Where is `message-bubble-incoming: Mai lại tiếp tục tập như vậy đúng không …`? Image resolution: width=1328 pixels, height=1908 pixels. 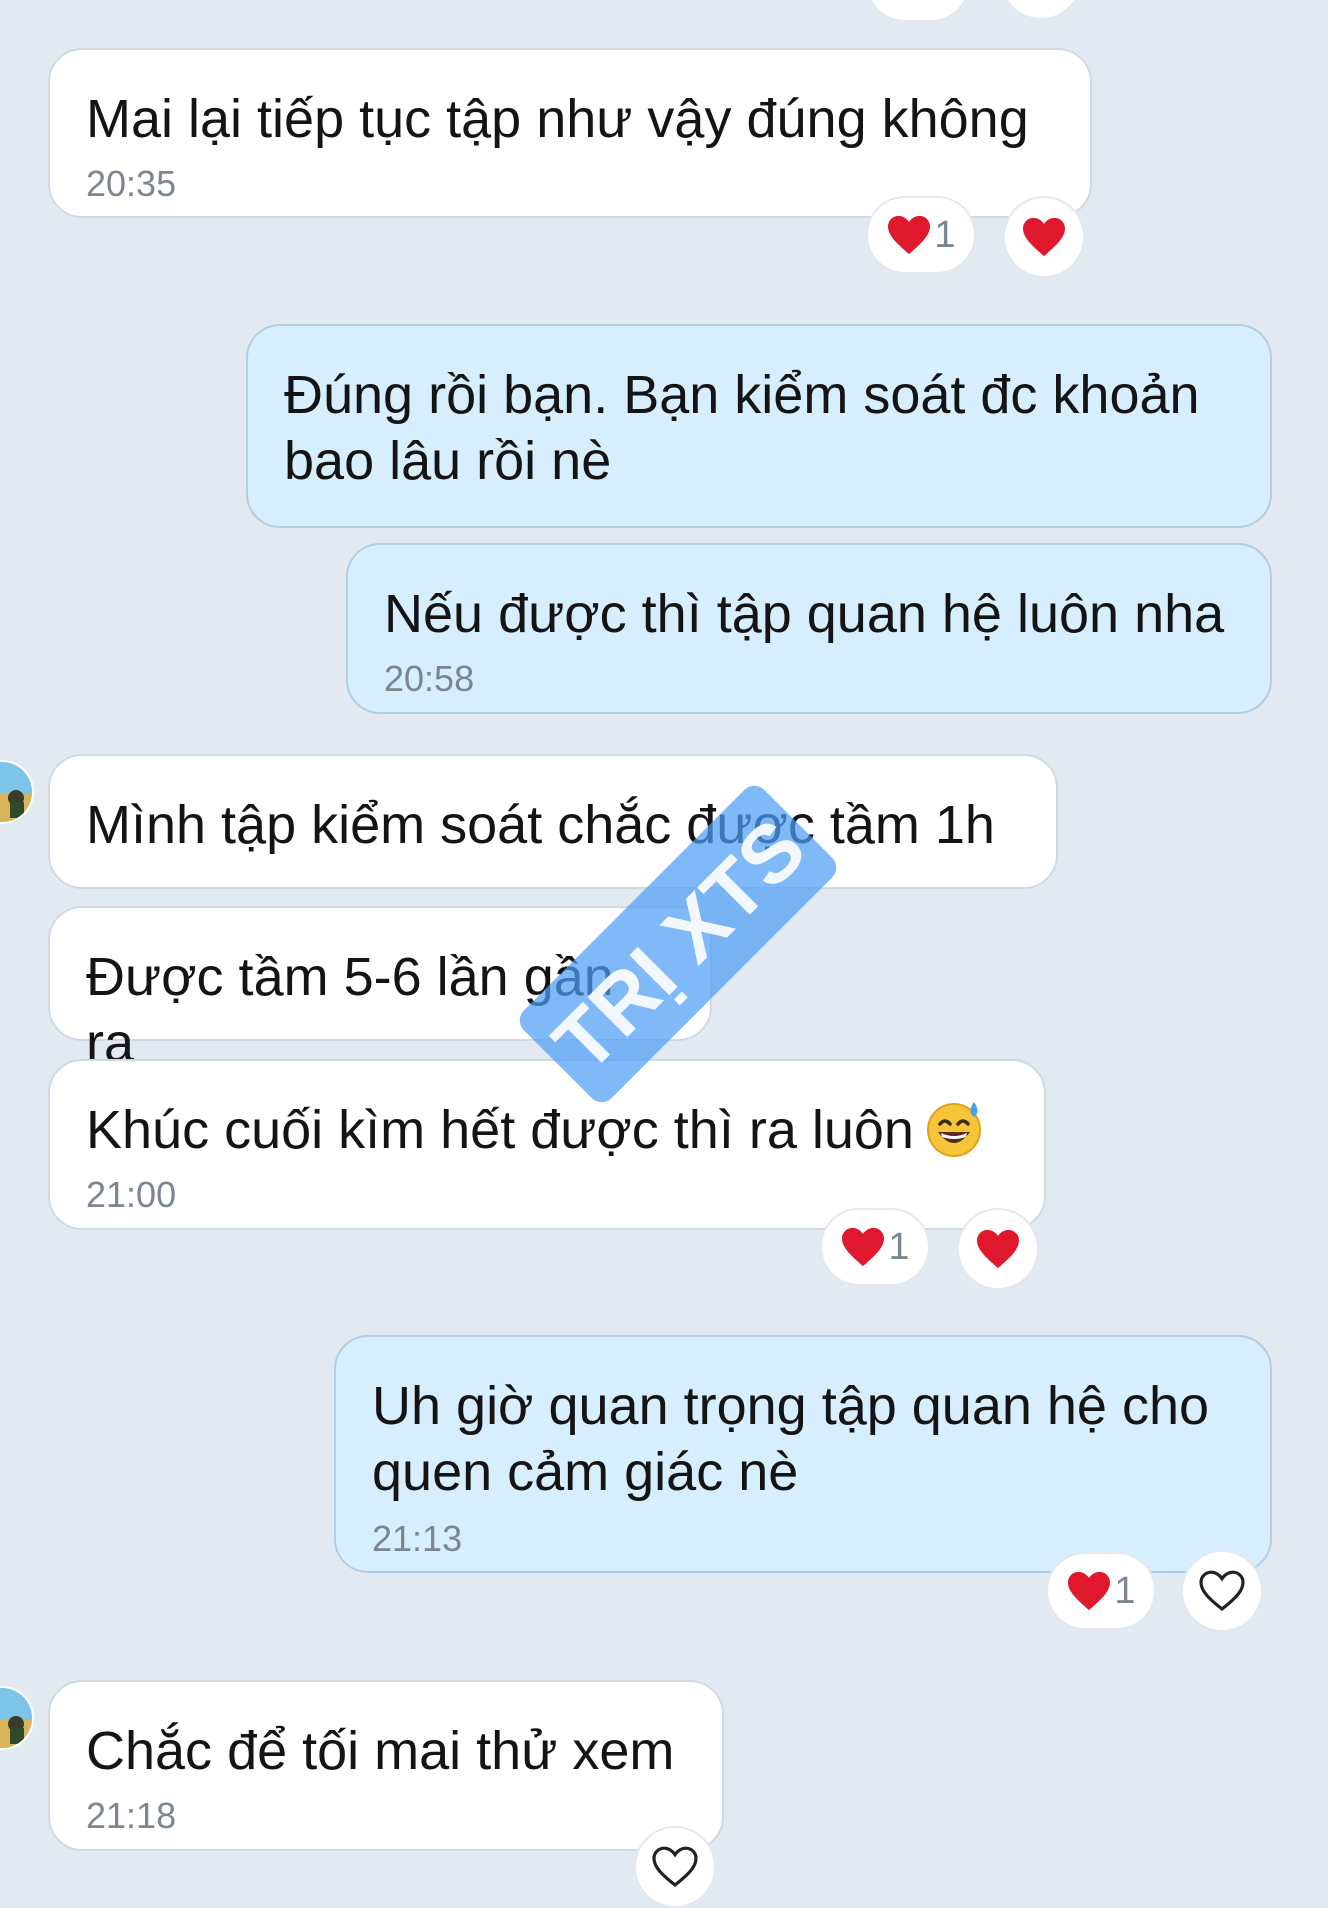
message-bubble-incoming: Mai lại tiếp tục tập như vậy đúng không … is located at coordinates (570, 133).